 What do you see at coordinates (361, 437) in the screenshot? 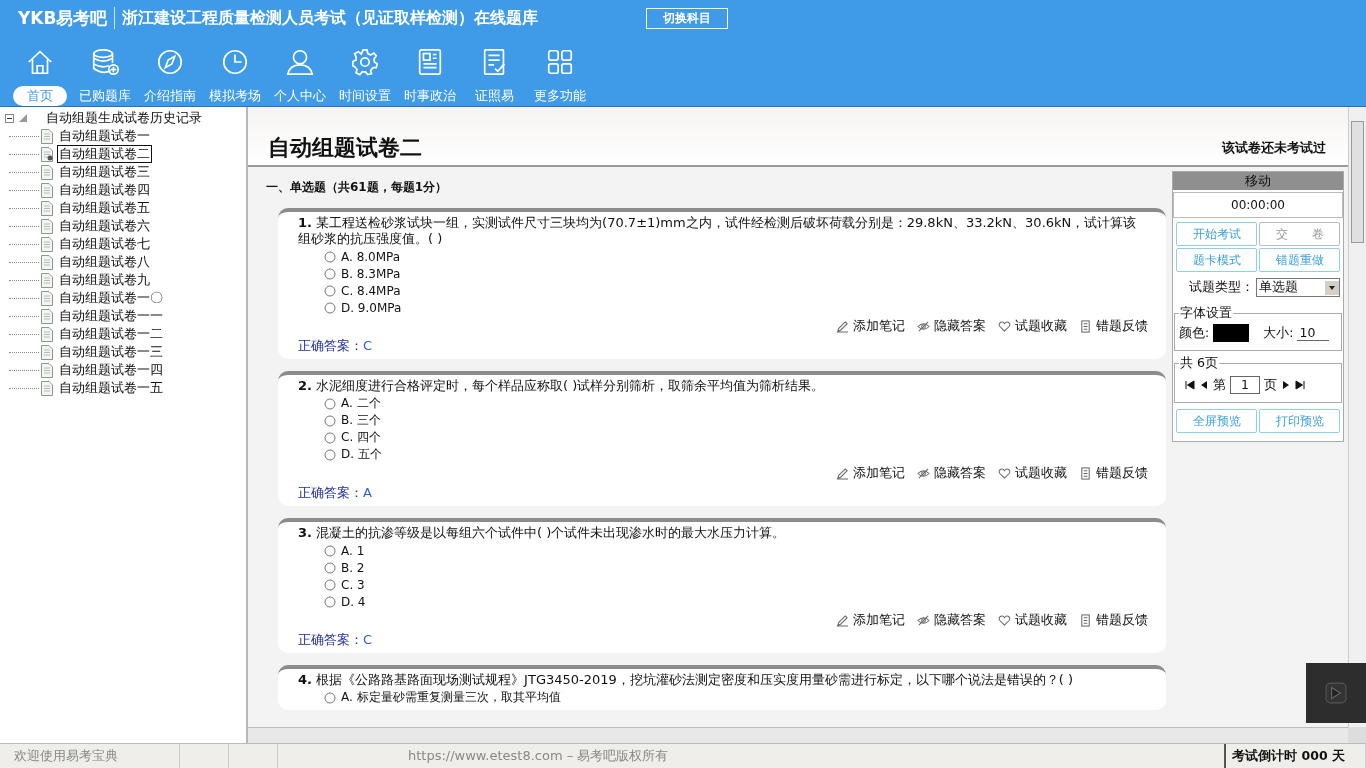
I see `option-label: C. 四个` at bounding box center [361, 437].